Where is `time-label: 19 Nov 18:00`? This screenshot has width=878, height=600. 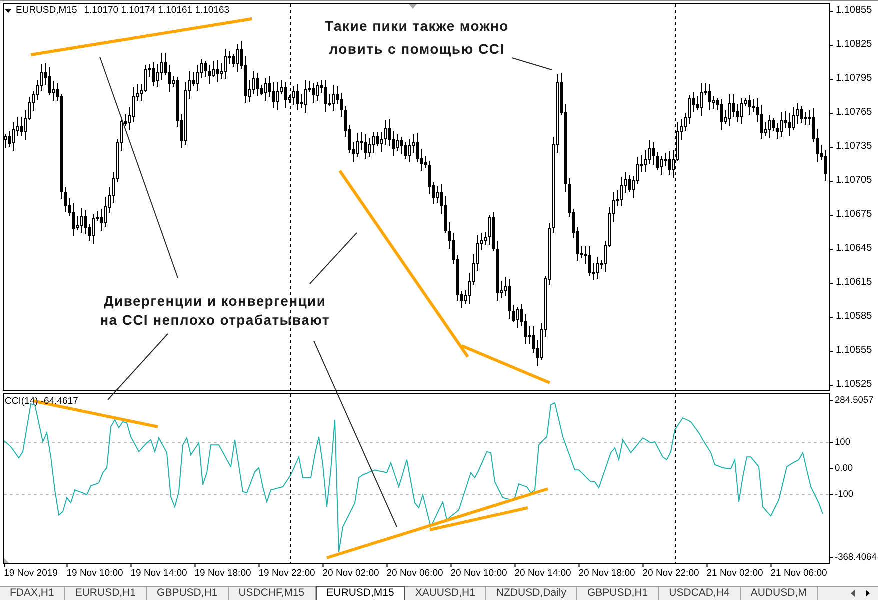 time-label: 19 Nov 18:00 is located at coordinates (223, 573).